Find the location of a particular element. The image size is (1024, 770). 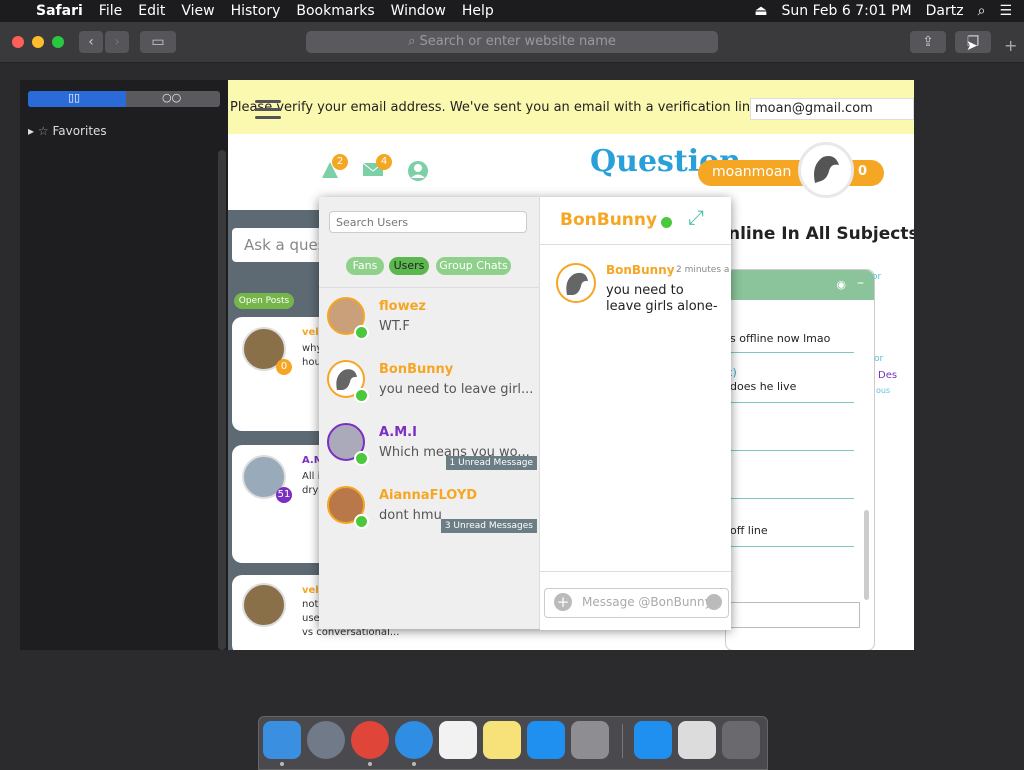

sidebar-scrollbar is located at coordinates (222, 400).